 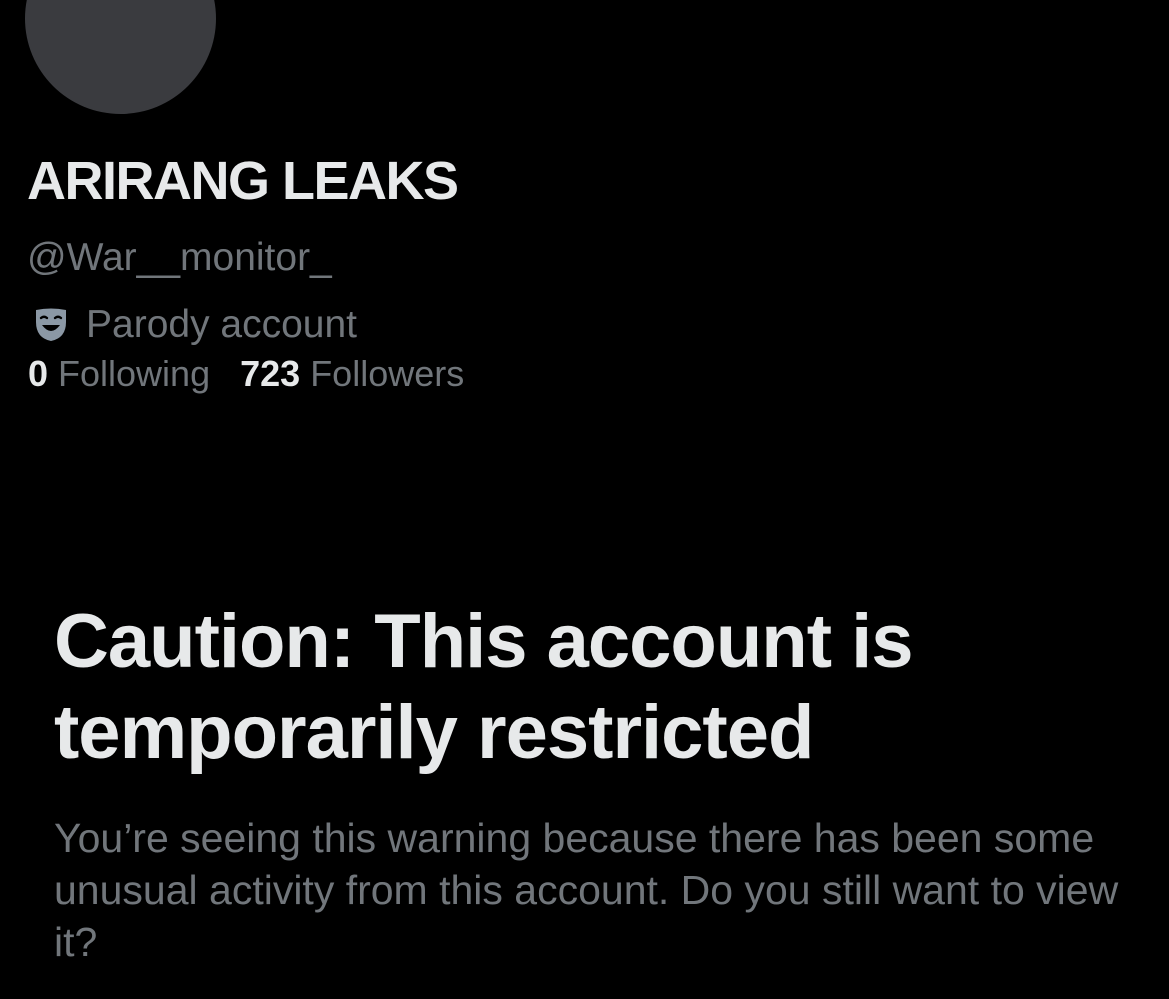 I want to click on following-label: Following, so click(x=134, y=373).